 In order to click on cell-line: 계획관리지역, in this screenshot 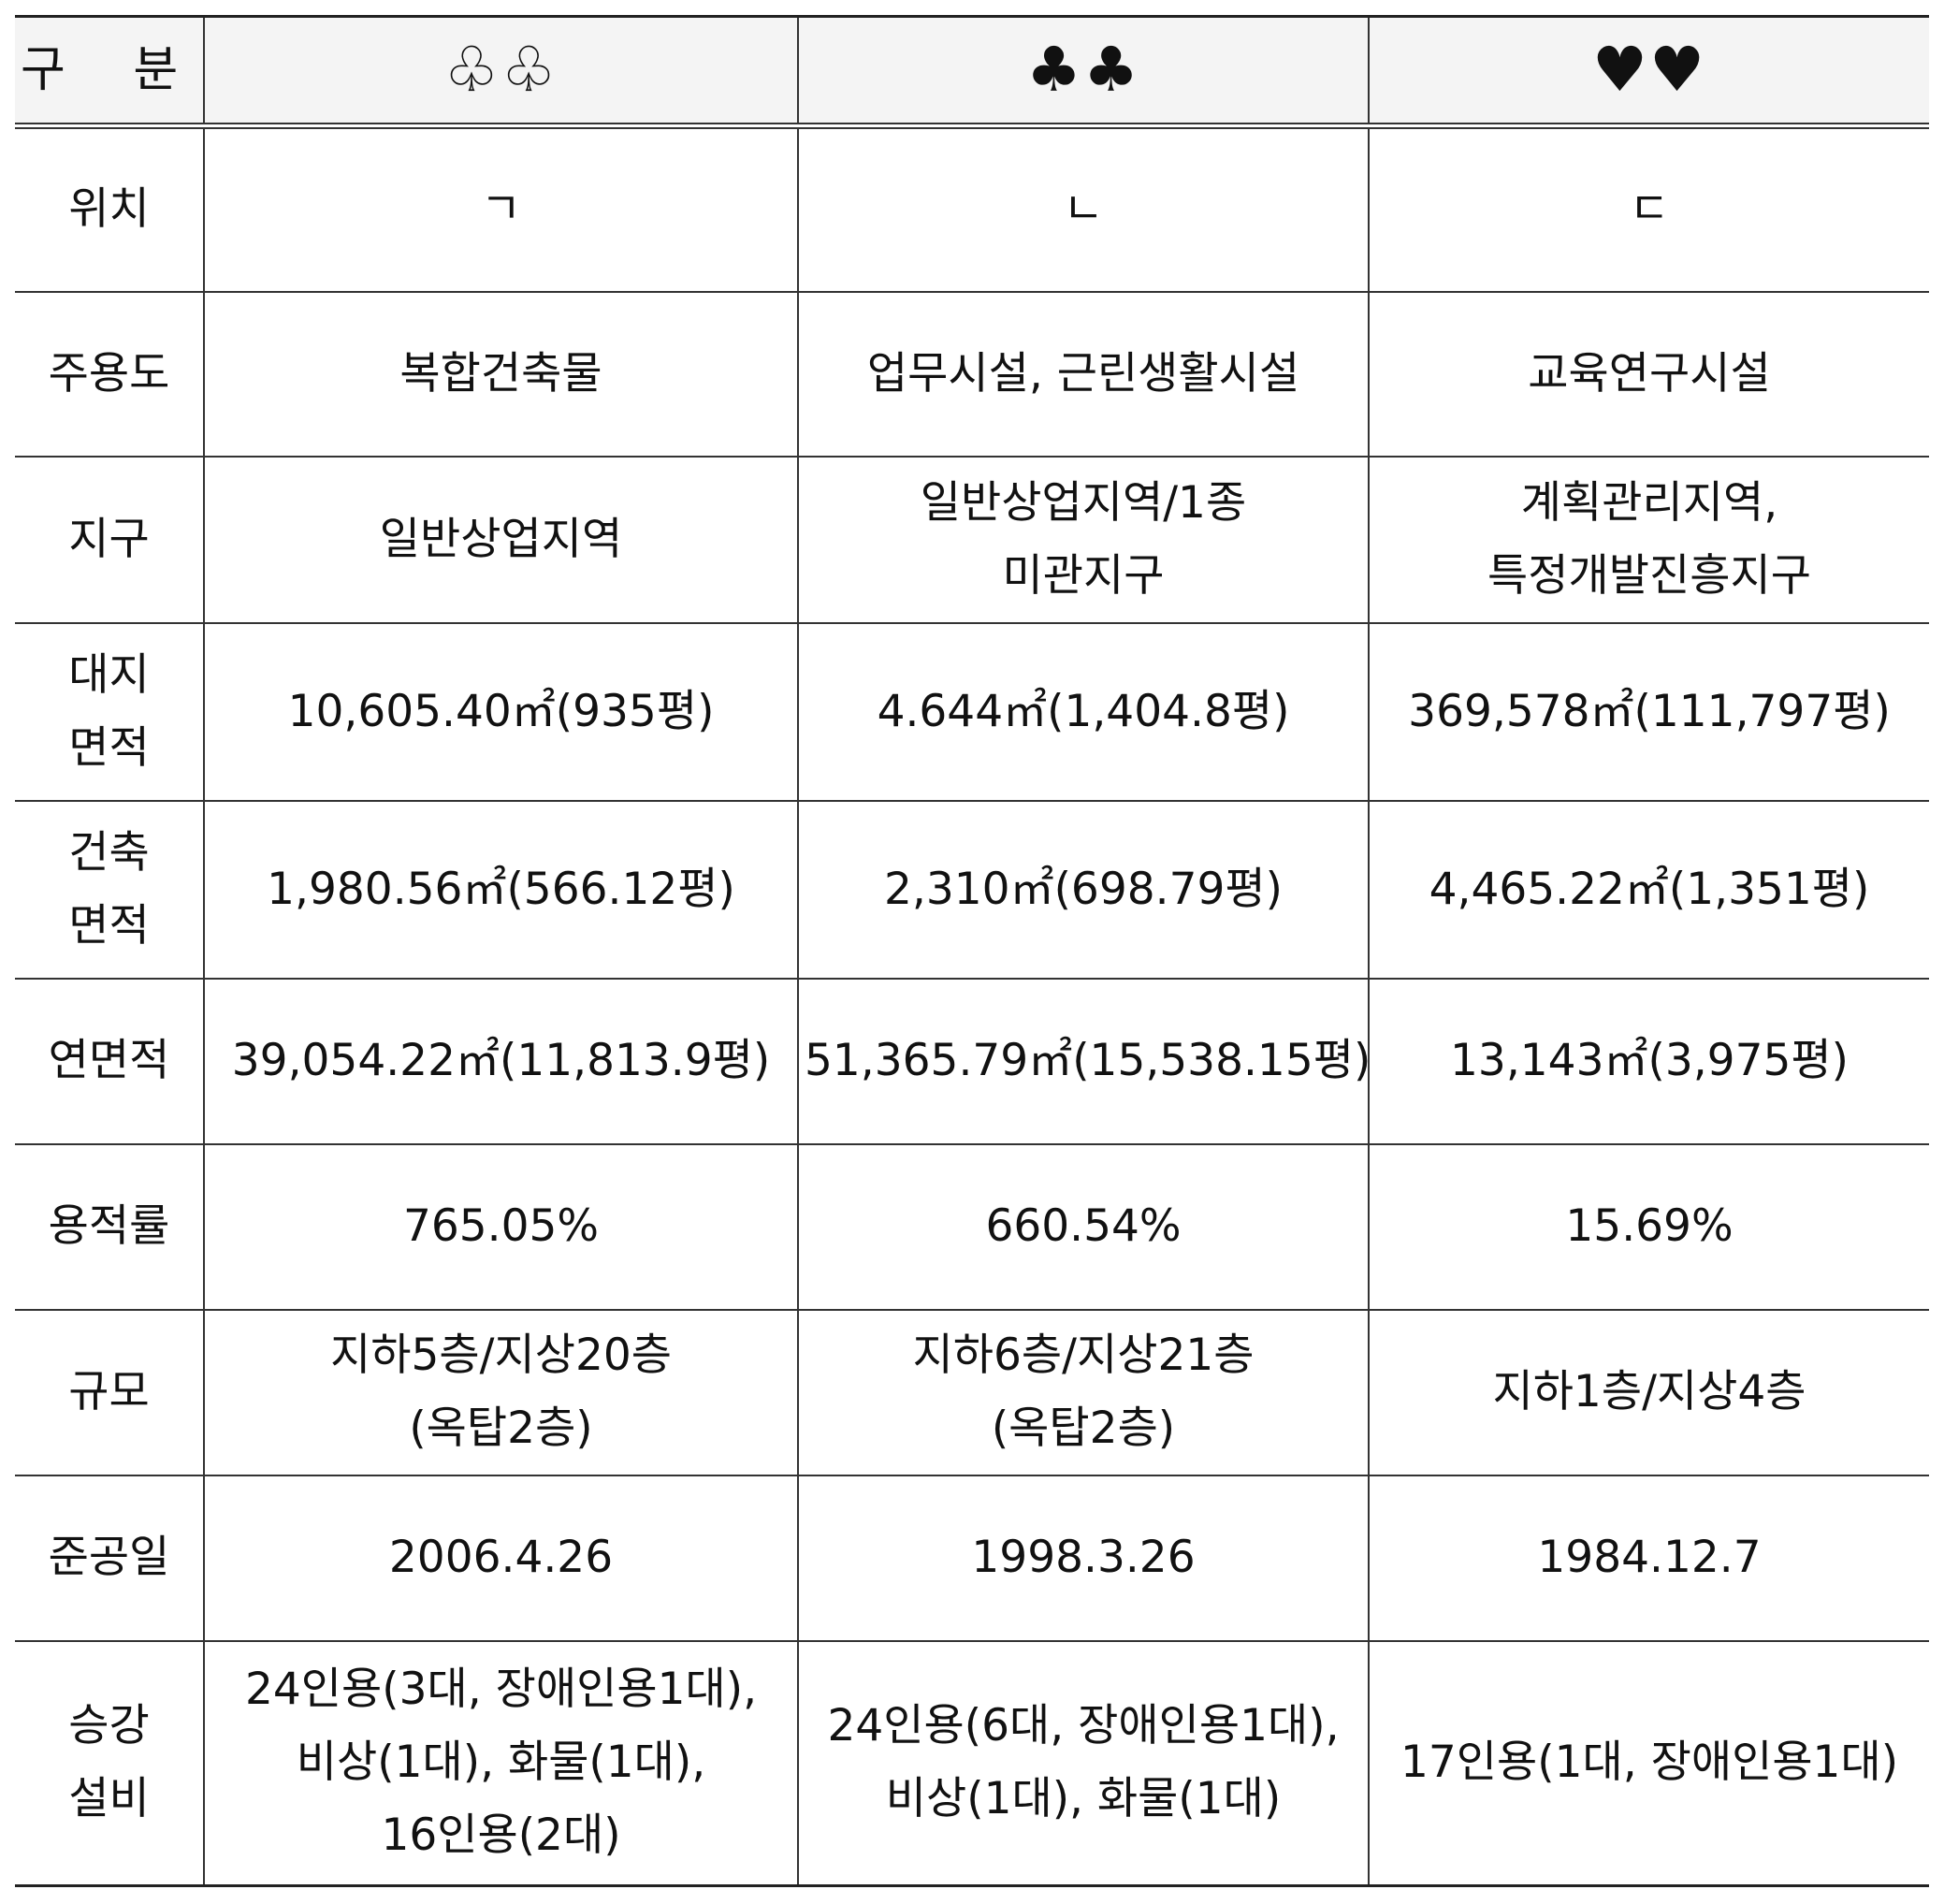, I will do `click(1649, 502)`.